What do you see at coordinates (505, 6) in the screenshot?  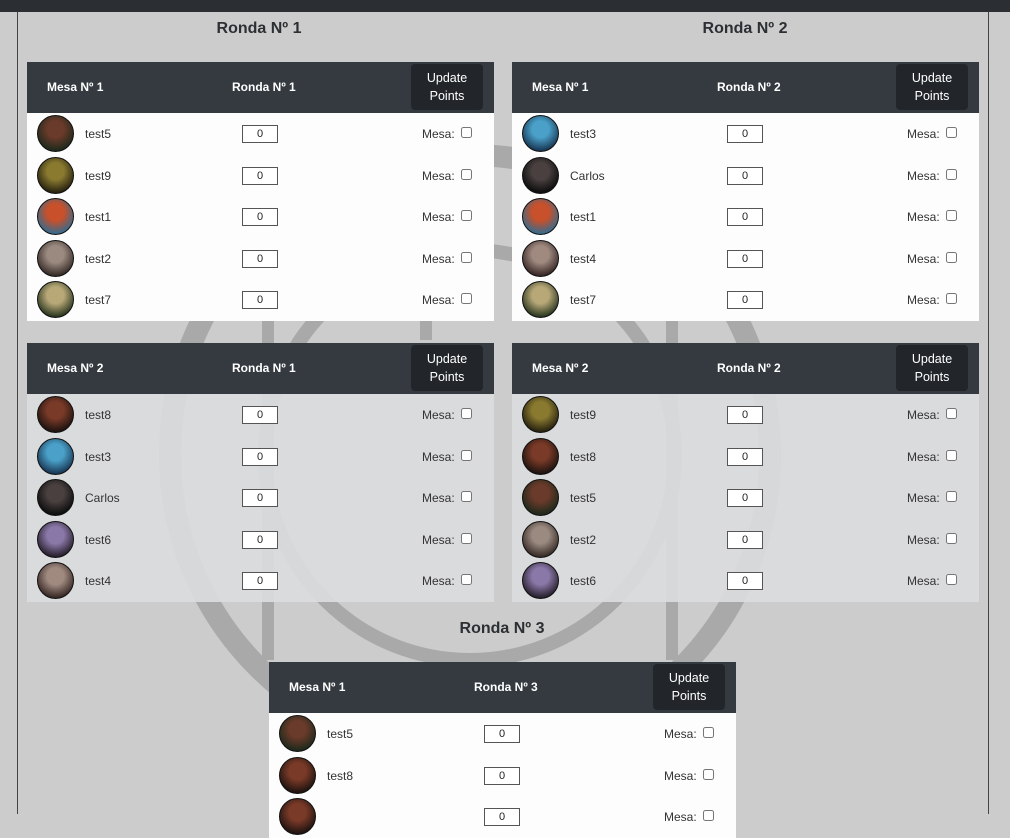 I see `top-navbar` at bounding box center [505, 6].